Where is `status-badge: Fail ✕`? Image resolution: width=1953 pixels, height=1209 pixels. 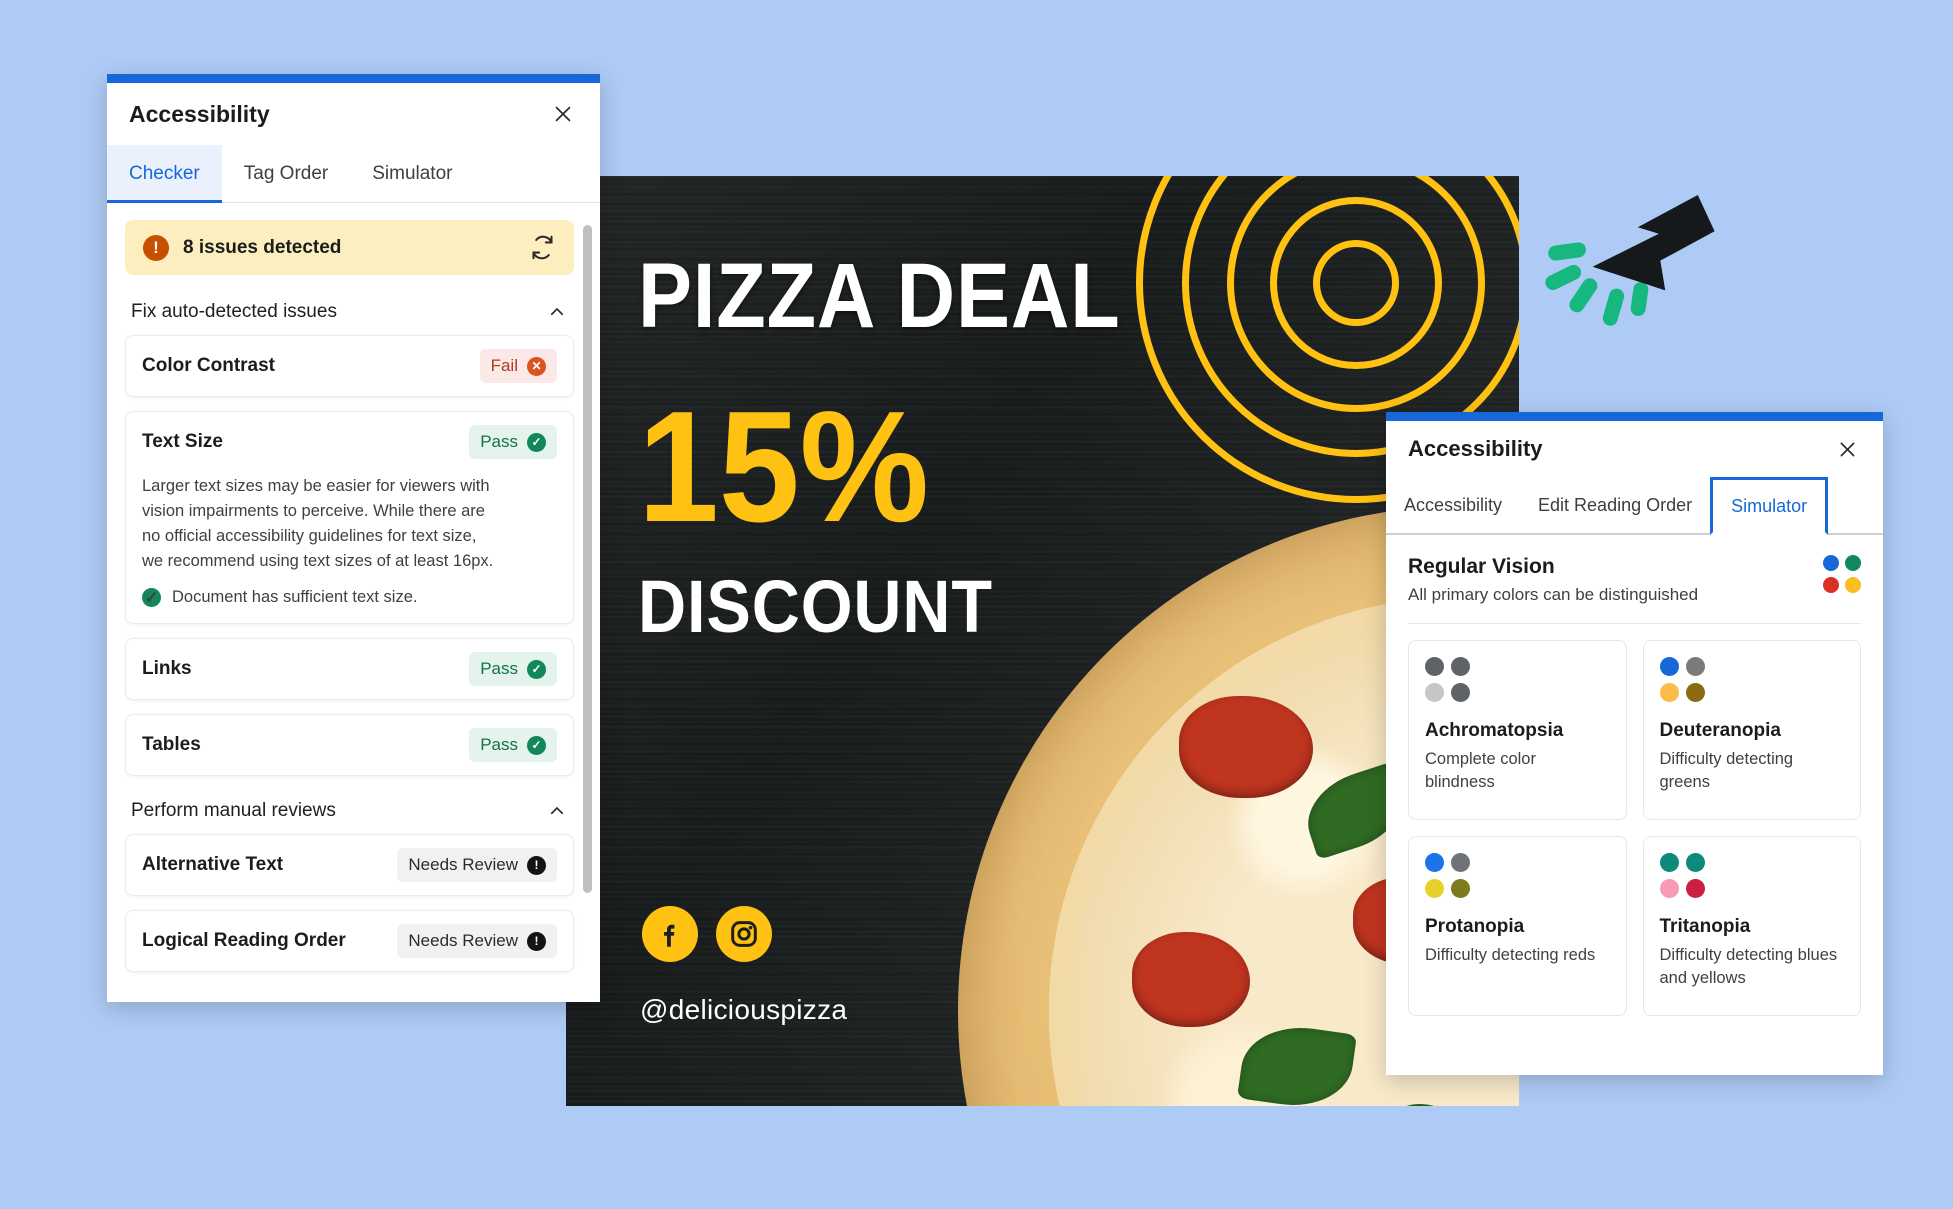 status-badge: Fail ✕ is located at coordinates (518, 366).